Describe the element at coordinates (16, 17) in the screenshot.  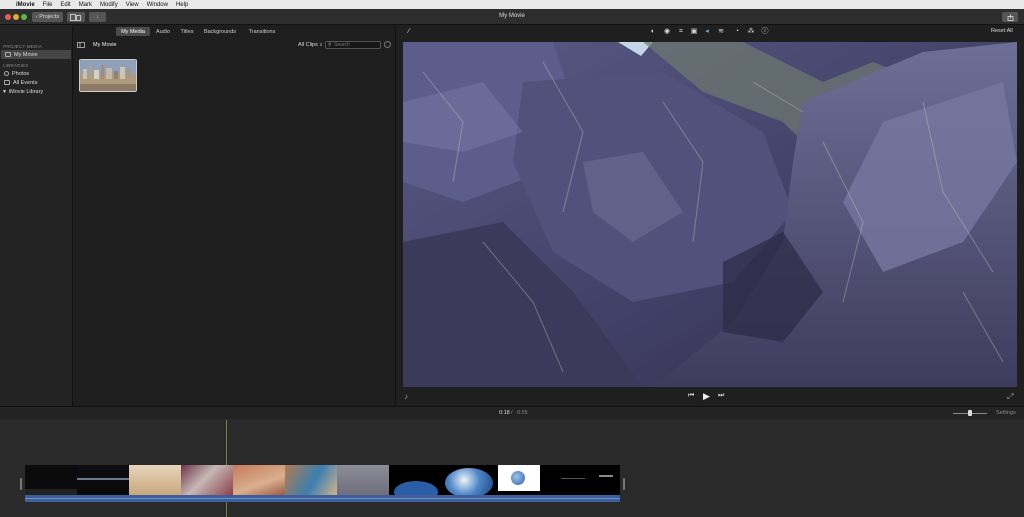
I see `minimize-window-icon` at that location.